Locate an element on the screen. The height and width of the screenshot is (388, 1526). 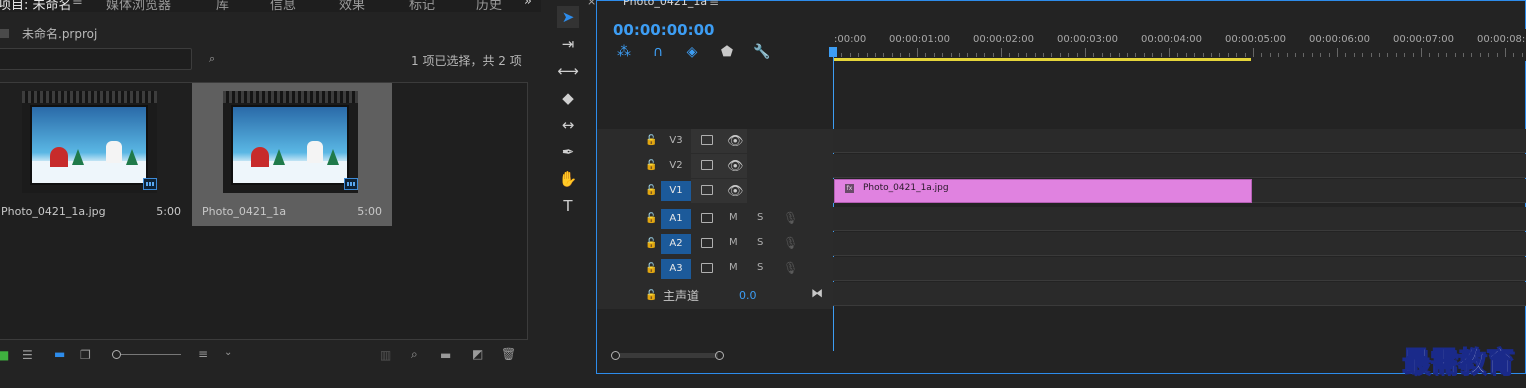
master-lock-icon: 🔓 is located at coordinates (651, 295).